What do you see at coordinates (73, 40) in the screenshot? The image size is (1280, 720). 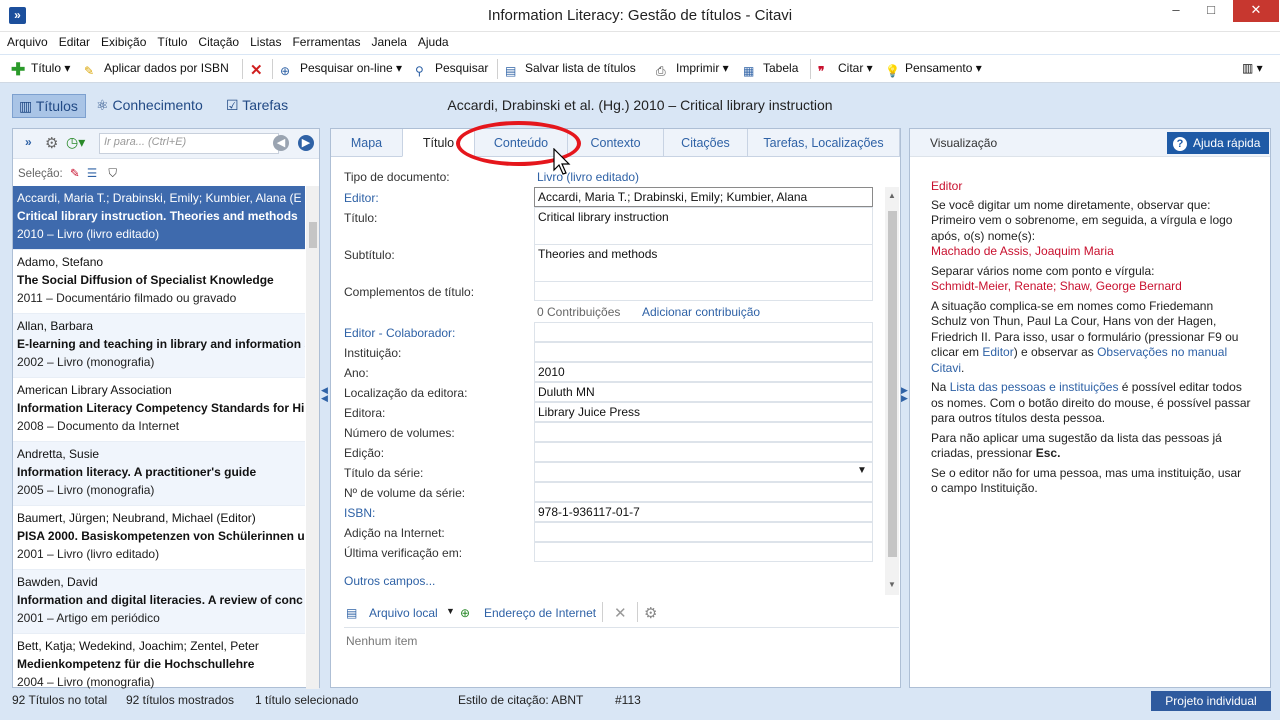 I see `menu-editar: Editar` at bounding box center [73, 40].